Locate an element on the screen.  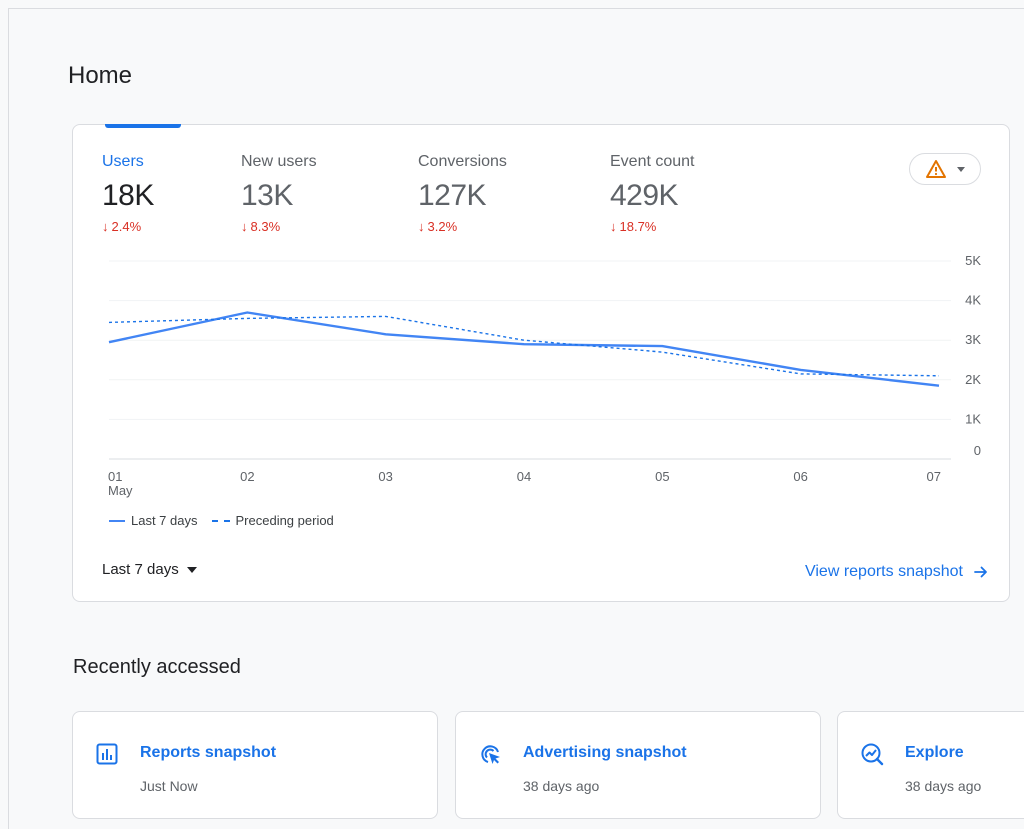
legend-swatch-solid is located at coordinates (117, 520).